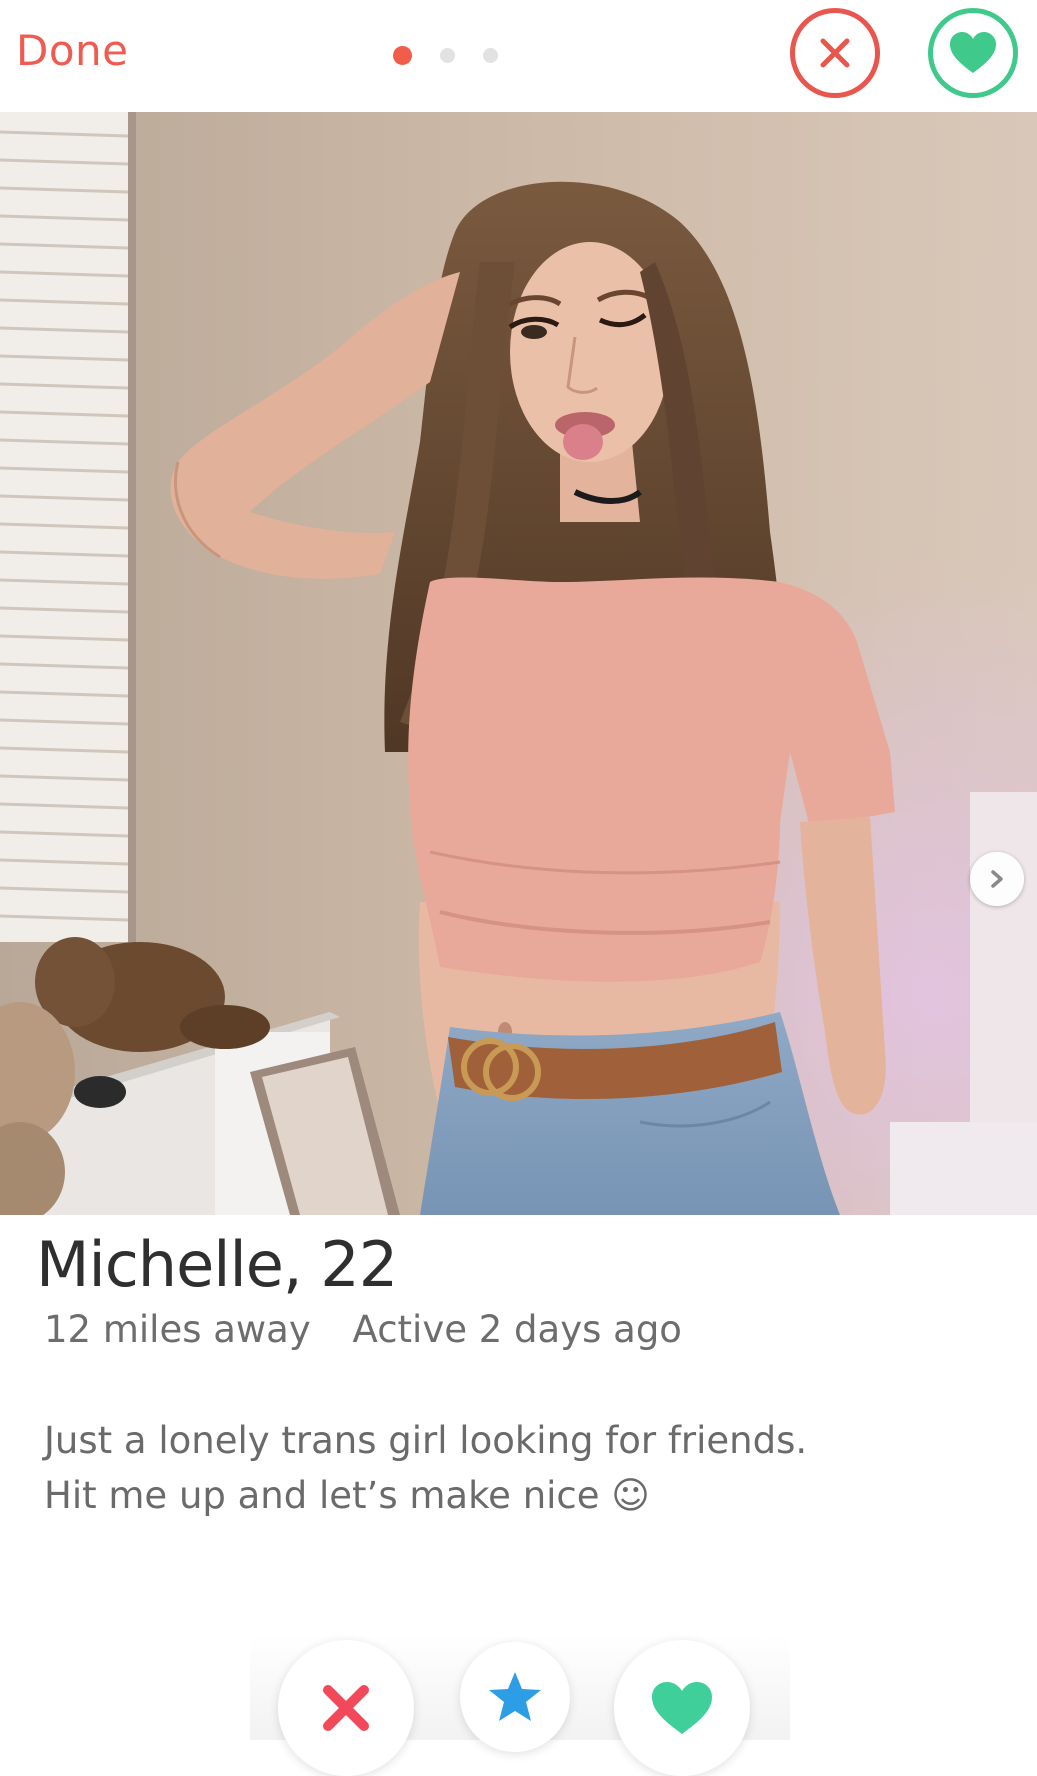 This screenshot has height=1776, width=1037. What do you see at coordinates (177, 1329) in the screenshot?
I see `distance-text: 12 miles away` at bounding box center [177, 1329].